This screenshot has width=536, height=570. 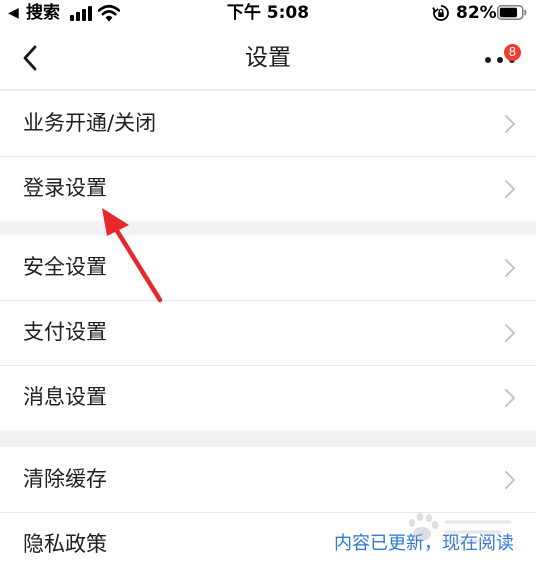 I want to click on settings-item-label: 隐私政策, so click(x=65, y=544).